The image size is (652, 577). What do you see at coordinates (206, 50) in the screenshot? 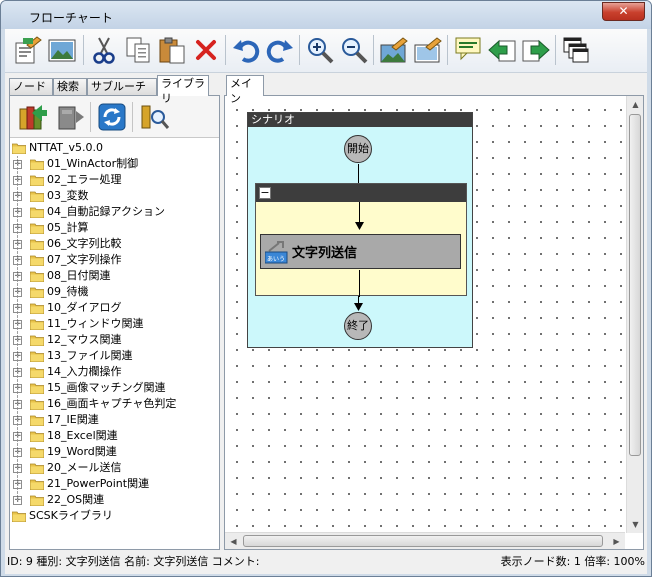
I see `delete-icon` at bounding box center [206, 50].